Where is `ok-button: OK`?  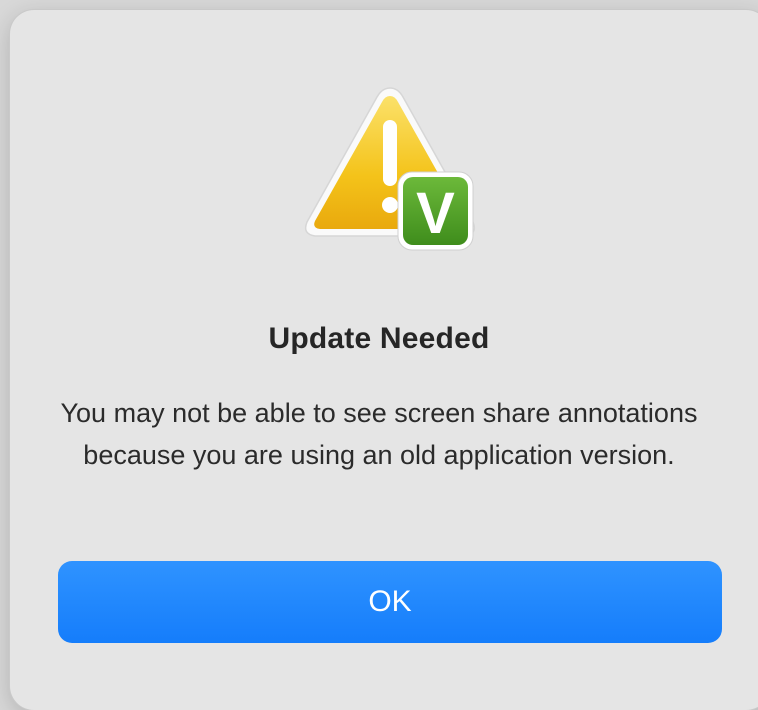 ok-button: OK is located at coordinates (390, 602).